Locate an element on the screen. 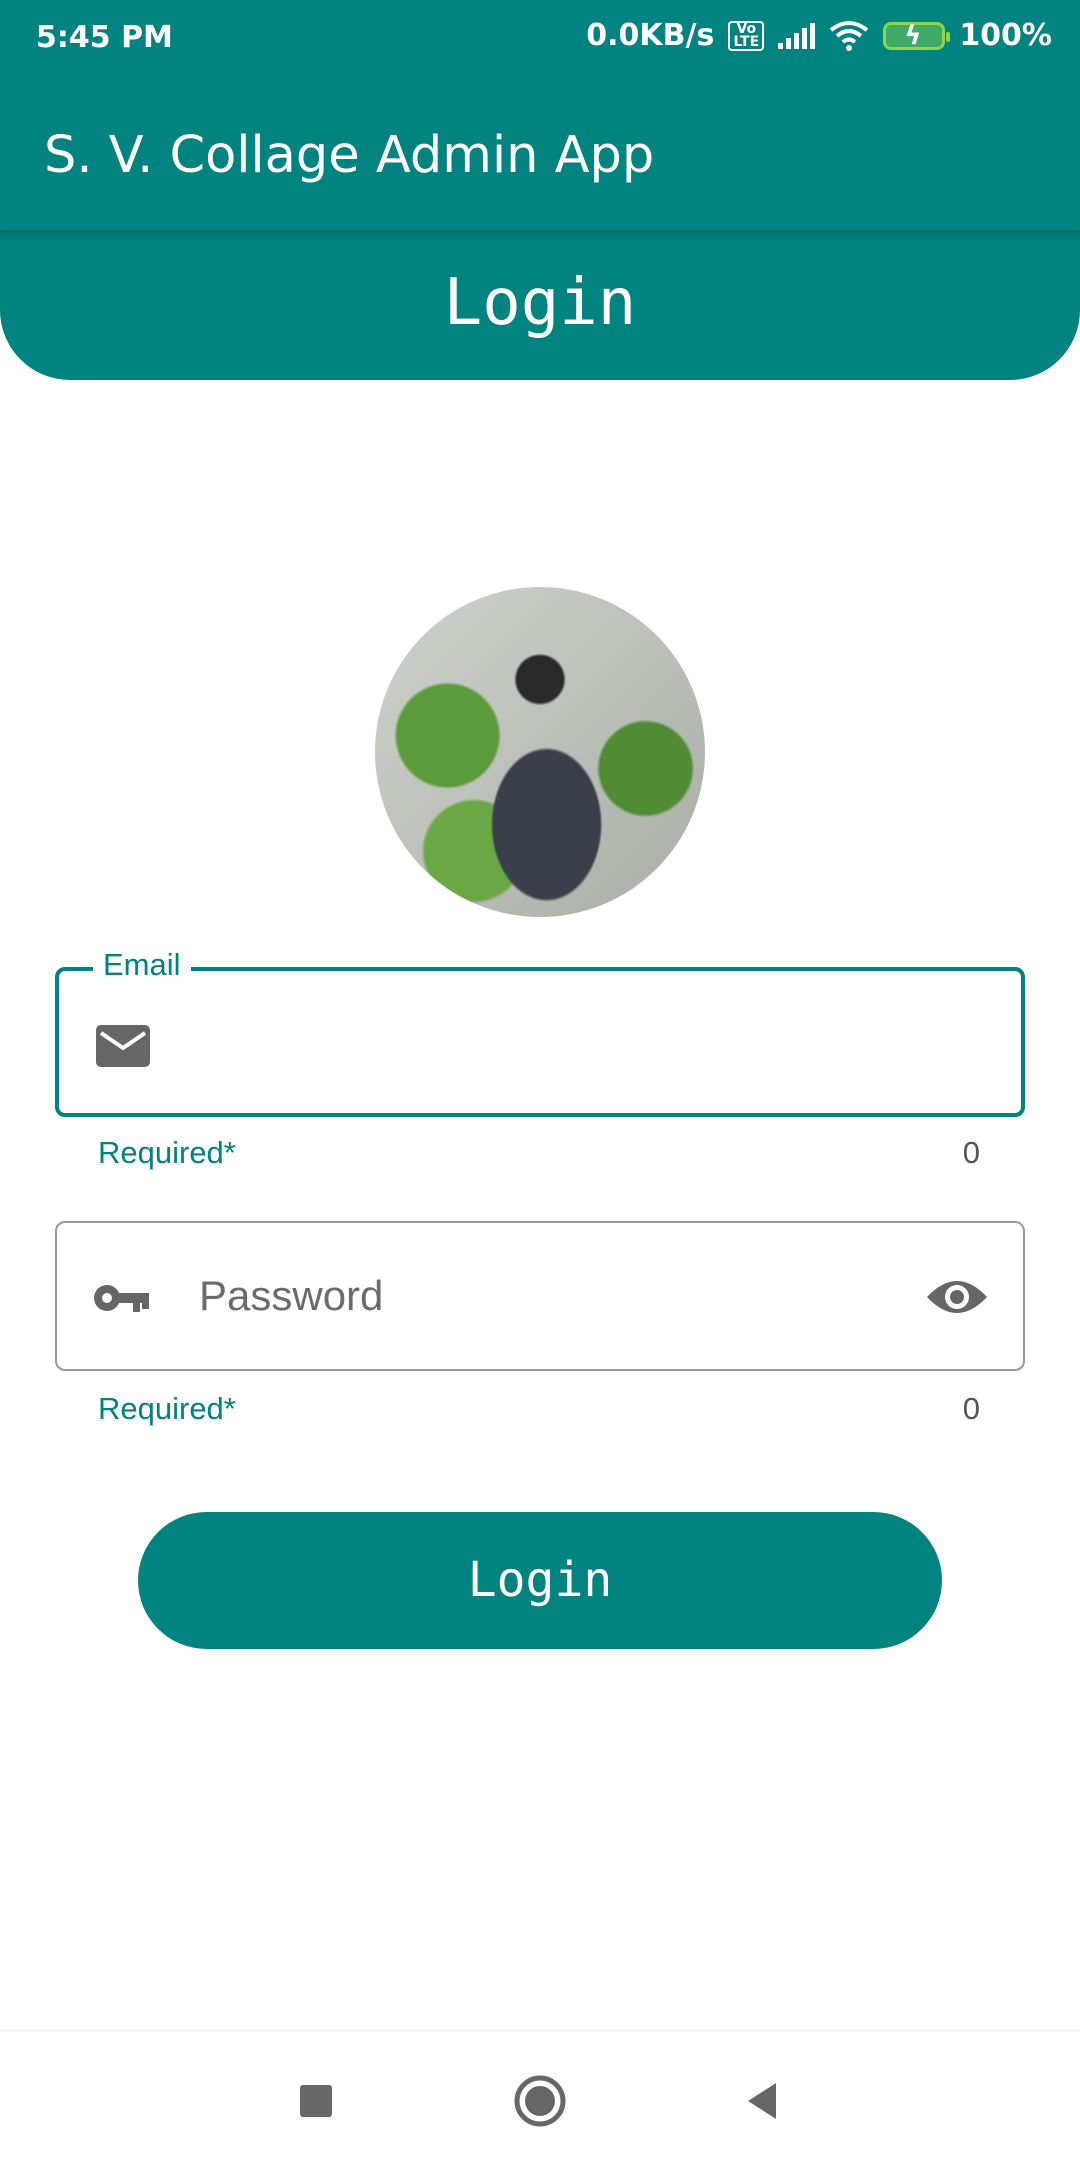 This screenshot has height=2161, width=1080. email-input is located at coordinates (551, 1044).